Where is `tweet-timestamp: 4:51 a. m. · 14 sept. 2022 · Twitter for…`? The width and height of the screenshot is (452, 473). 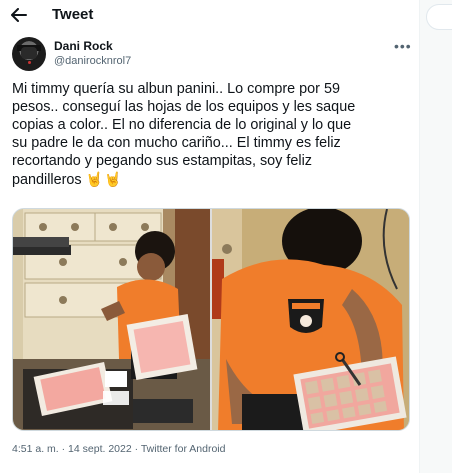
tweet-timestamp: 4:51 a. m. · 14 sept. 2022 · Twitter for… is located at coordinates (118, 449).